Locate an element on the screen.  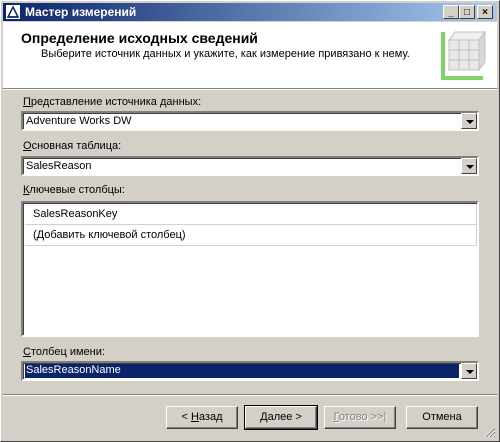
name-column-label: Столбец имени: is located at coordinates (64, 352).